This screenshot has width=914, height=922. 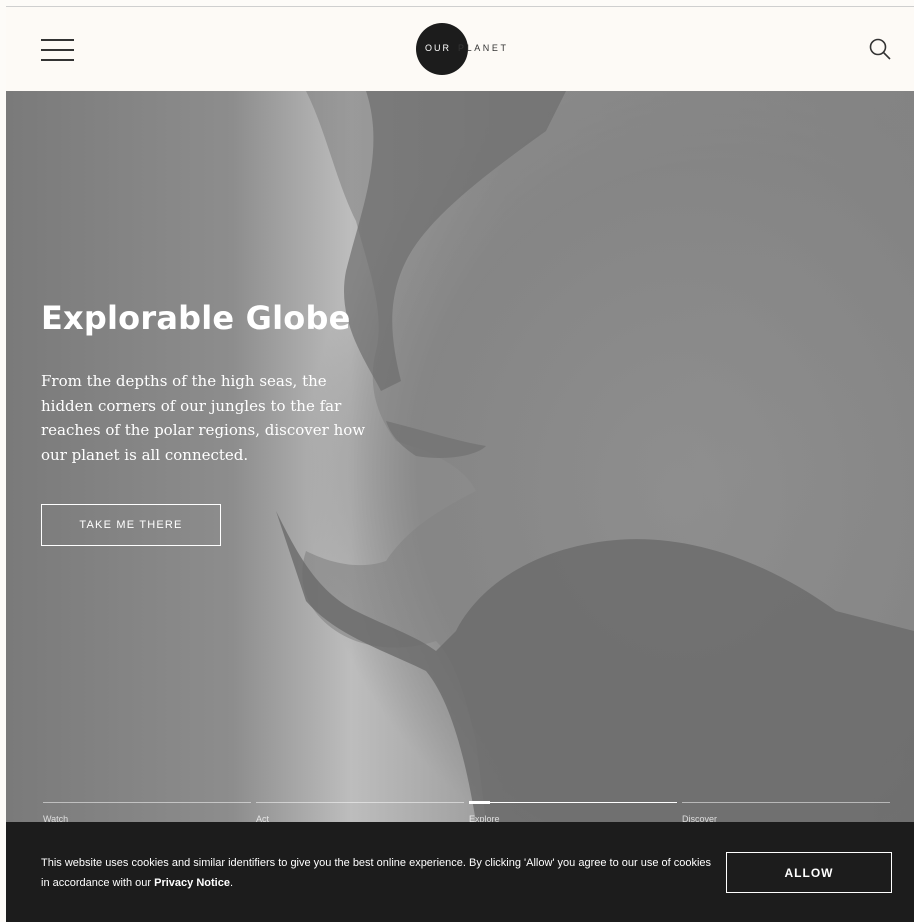 I want to click on tab-label: Discover, so click(x=700, y=818).